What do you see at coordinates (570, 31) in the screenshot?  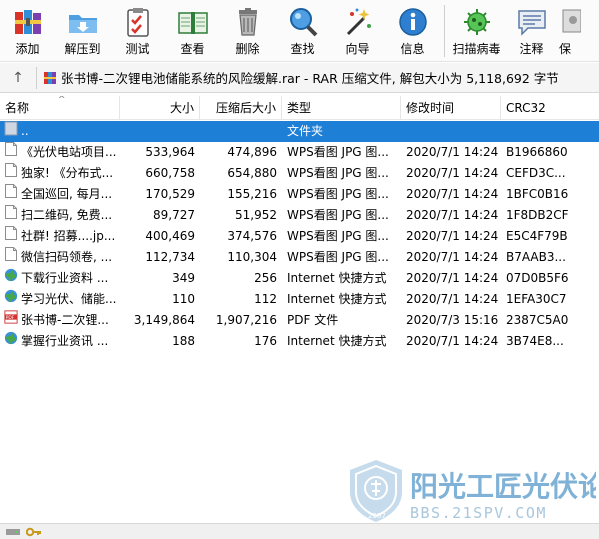 I see `protect-button: 保` at bounding box center [570, 31].